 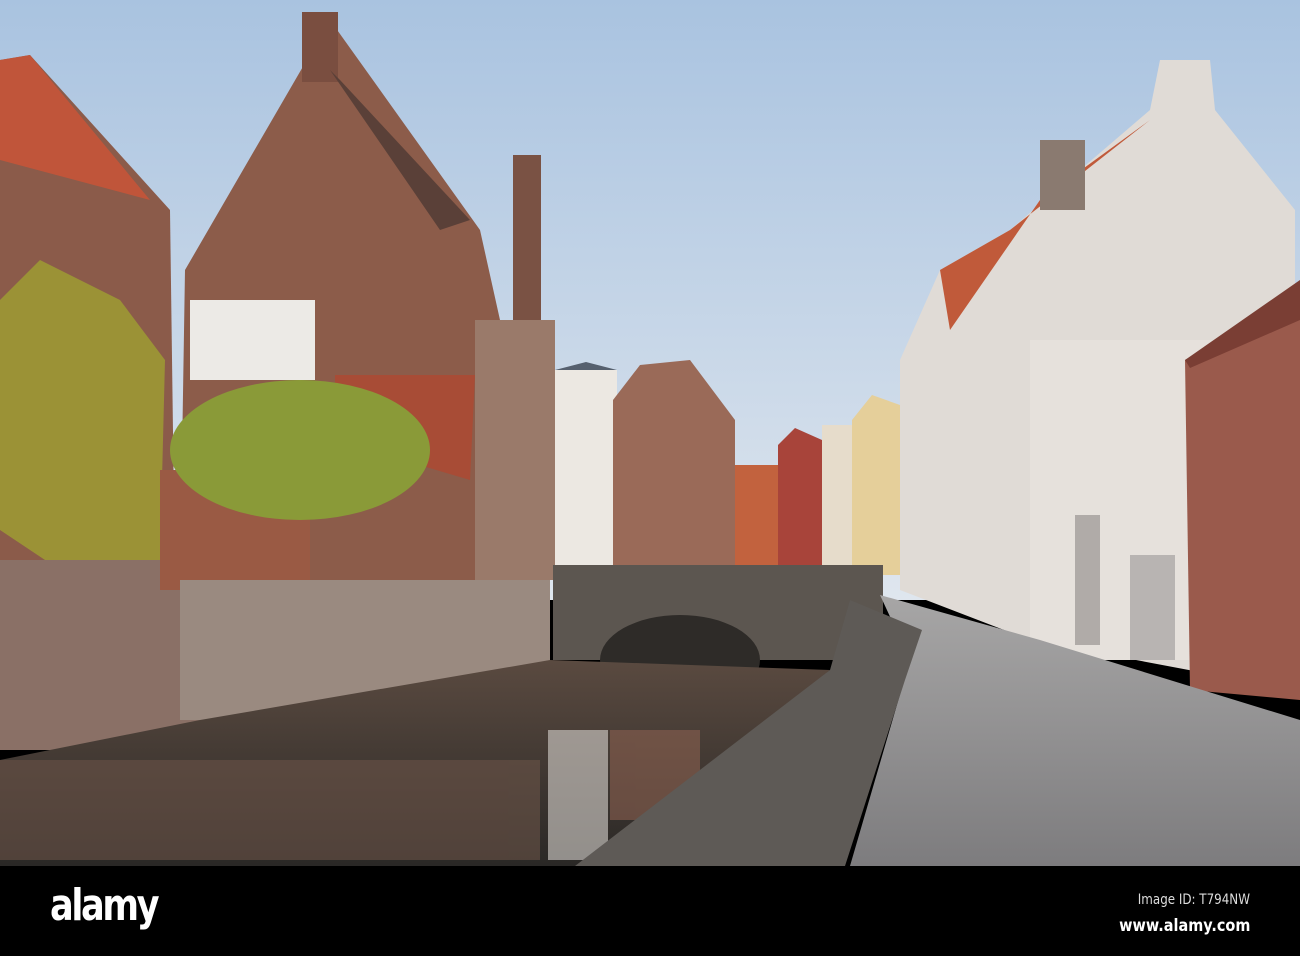 What do you see at coordinates (1184, 926) in the screenshot?
I see `website-link: www.alamy.com` at bounding box center [1184, 926].